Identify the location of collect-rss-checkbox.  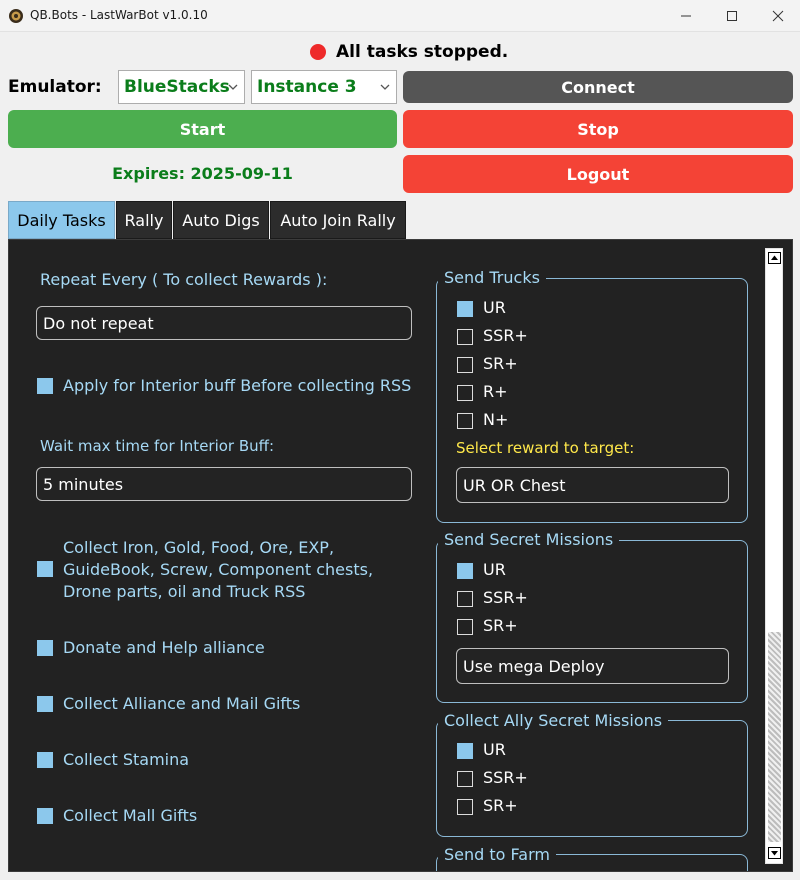
(45, 569).